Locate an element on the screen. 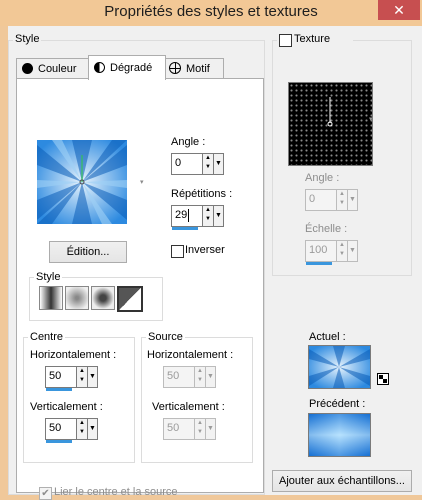  center-horizontal-value: 50 is located at coordinates (55, 376).